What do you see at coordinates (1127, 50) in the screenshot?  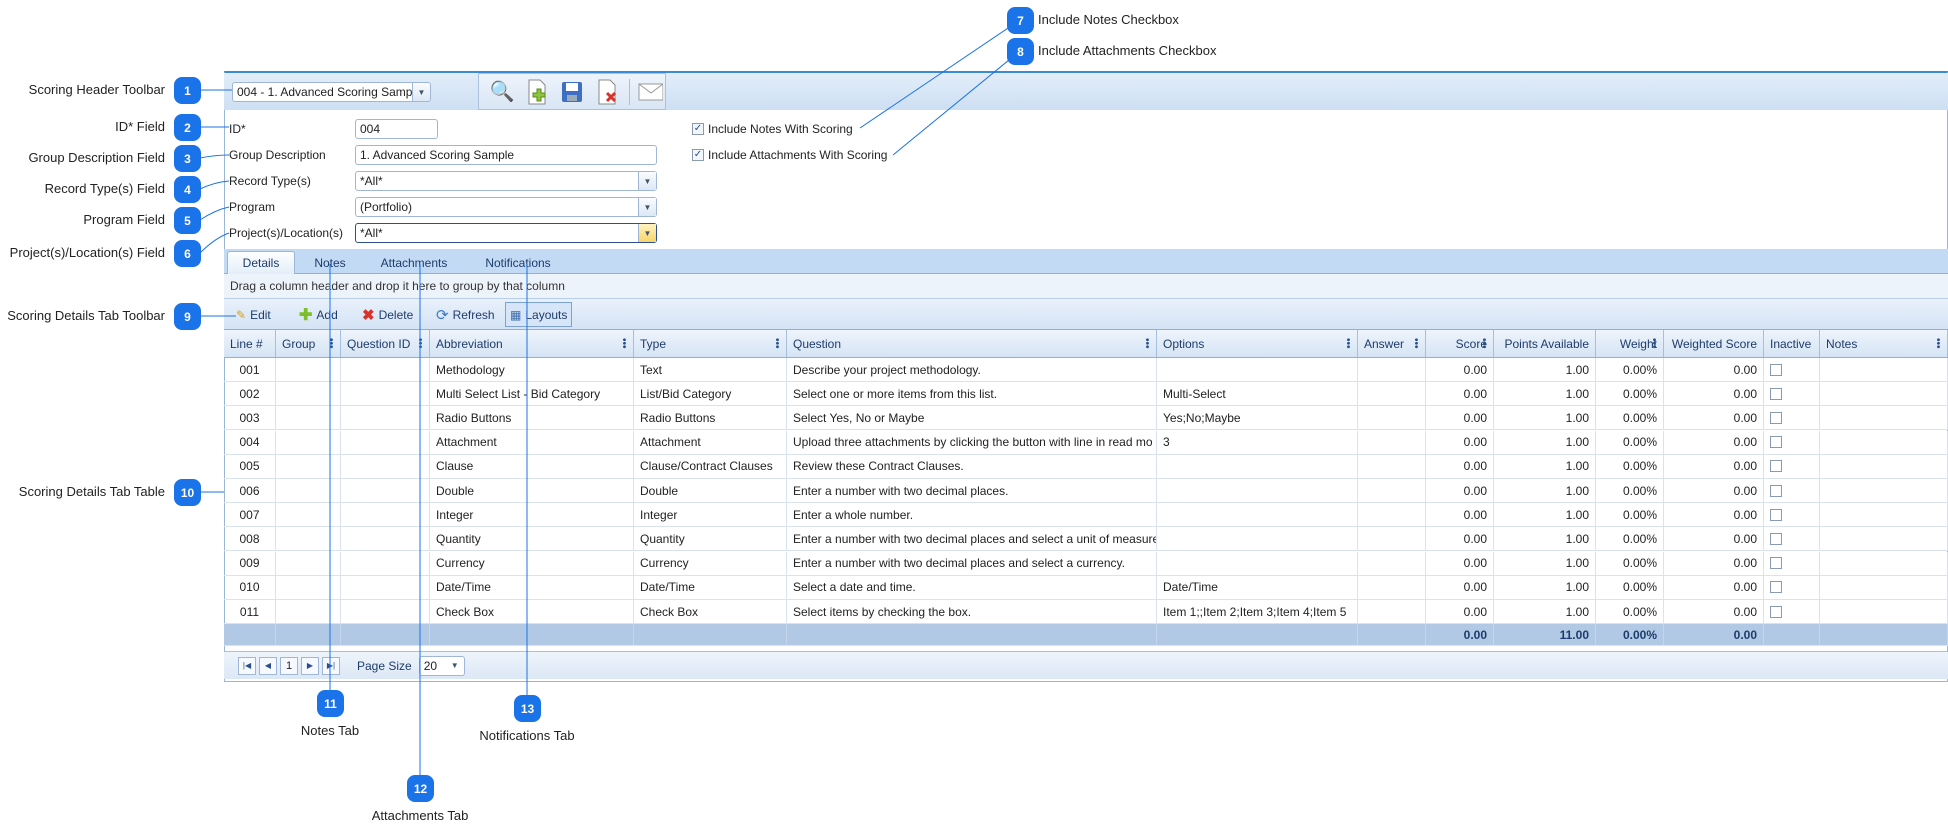 I see `callout-label: Include Attachments Checkbox` at bounding box center [1127, 50].